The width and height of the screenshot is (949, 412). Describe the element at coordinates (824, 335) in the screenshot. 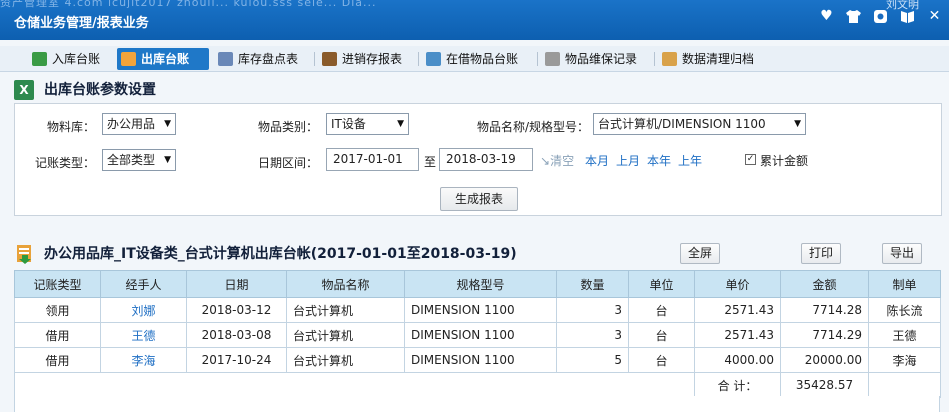

I see `cell-amount: 7714.29` at that location.